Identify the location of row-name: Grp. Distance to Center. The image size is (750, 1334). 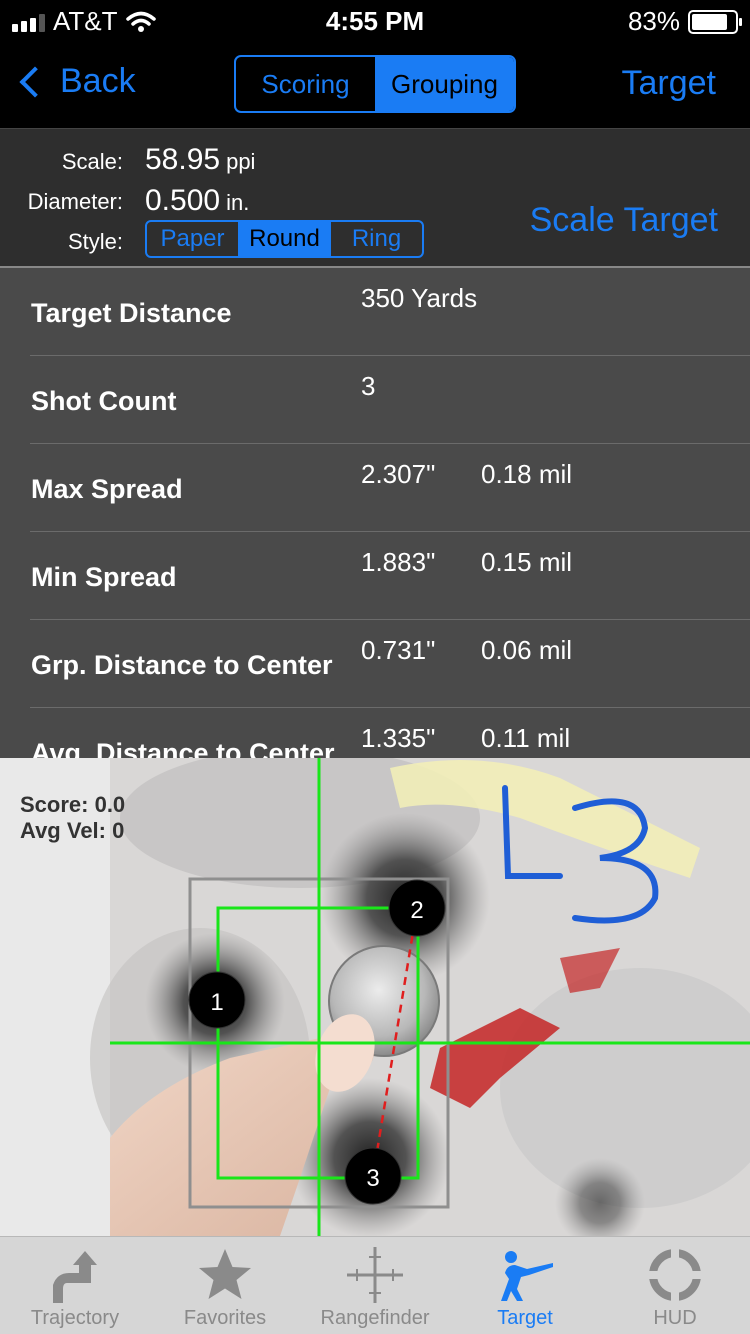
(182, 665).